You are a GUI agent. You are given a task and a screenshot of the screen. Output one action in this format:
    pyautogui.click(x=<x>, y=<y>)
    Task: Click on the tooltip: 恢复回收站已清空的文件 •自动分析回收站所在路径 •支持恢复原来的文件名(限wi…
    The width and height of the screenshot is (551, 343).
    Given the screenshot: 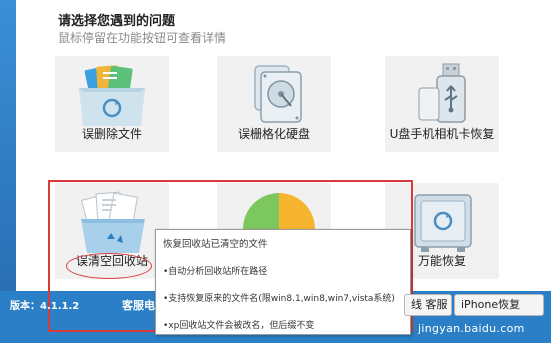 What is the action you would take?
    pyautogui.click(x=283, y=282)
    